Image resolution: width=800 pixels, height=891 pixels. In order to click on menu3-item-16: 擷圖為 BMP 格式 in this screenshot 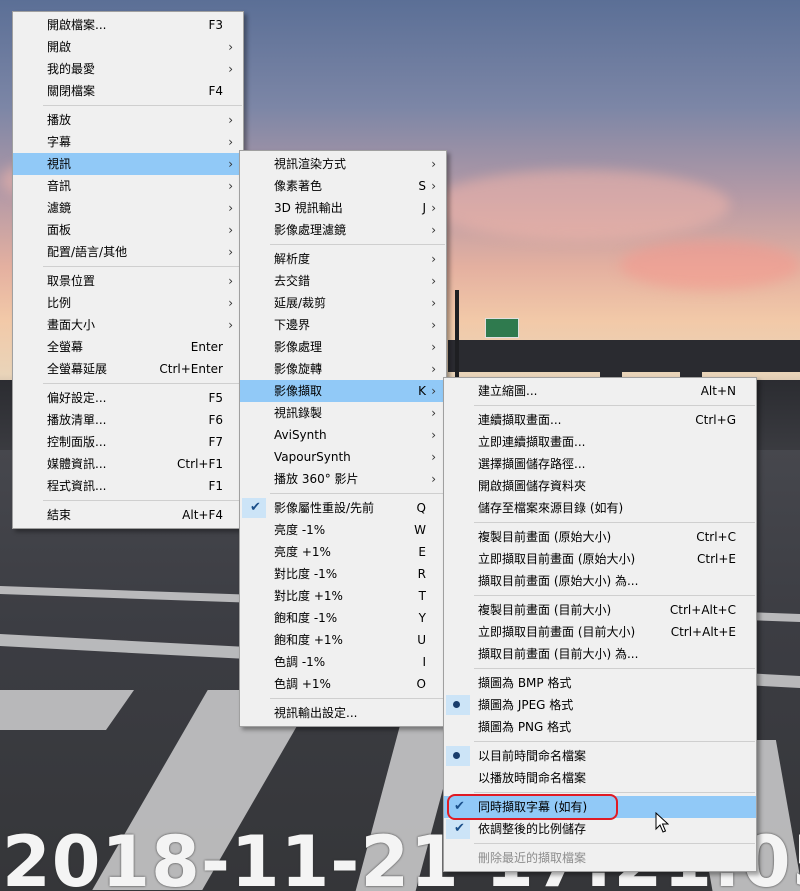, I will do `click(600, 683)`.